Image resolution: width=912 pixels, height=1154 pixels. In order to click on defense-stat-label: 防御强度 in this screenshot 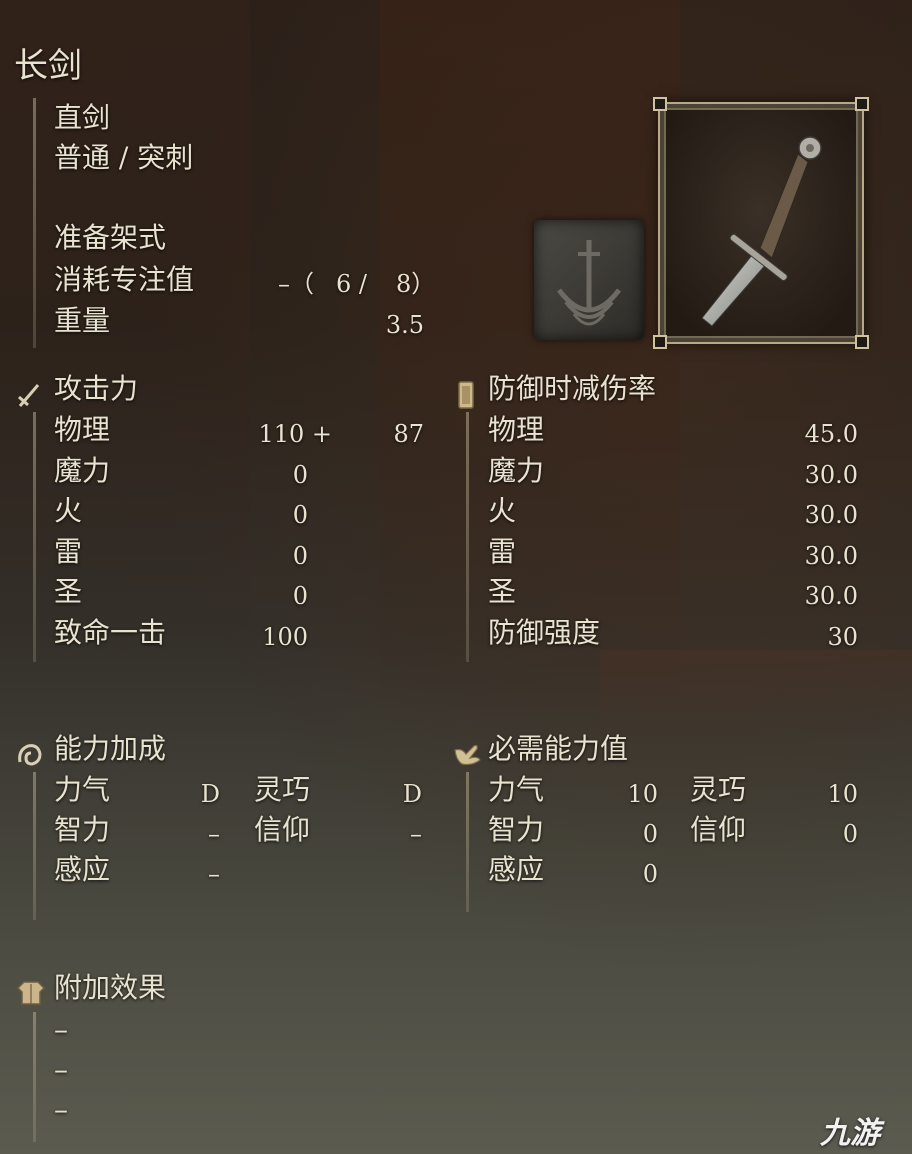, I will do `click(544, 632)`.